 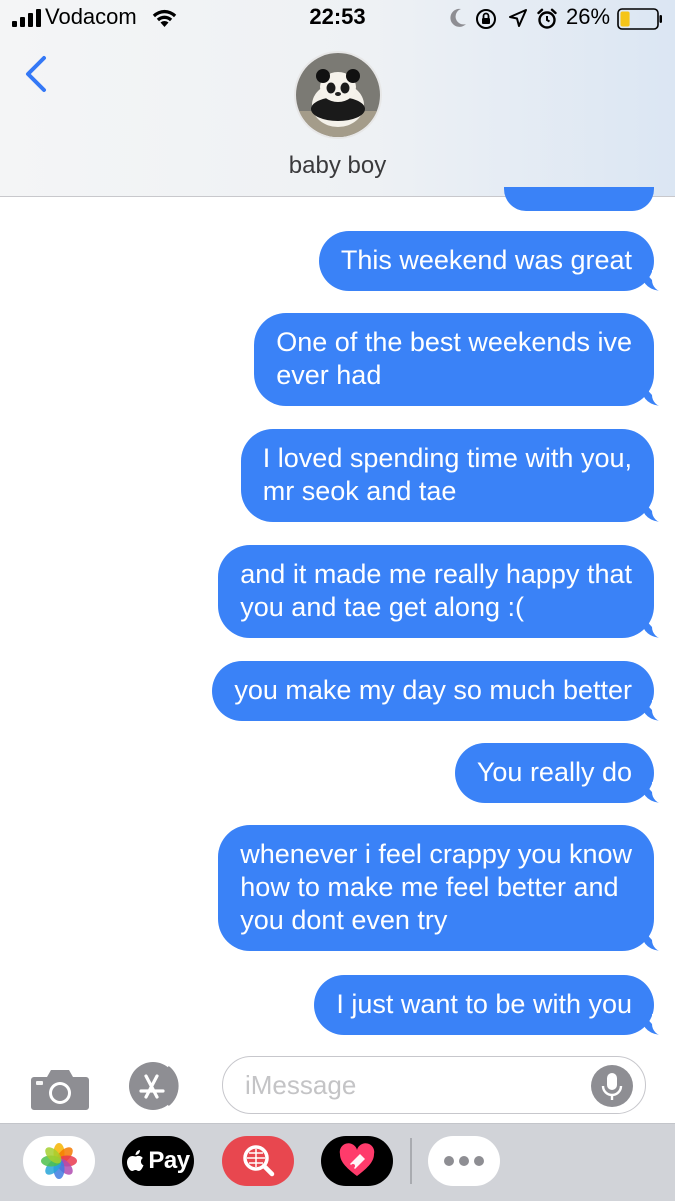 I want to click on alarm-icon, so click(x=547, y=18).